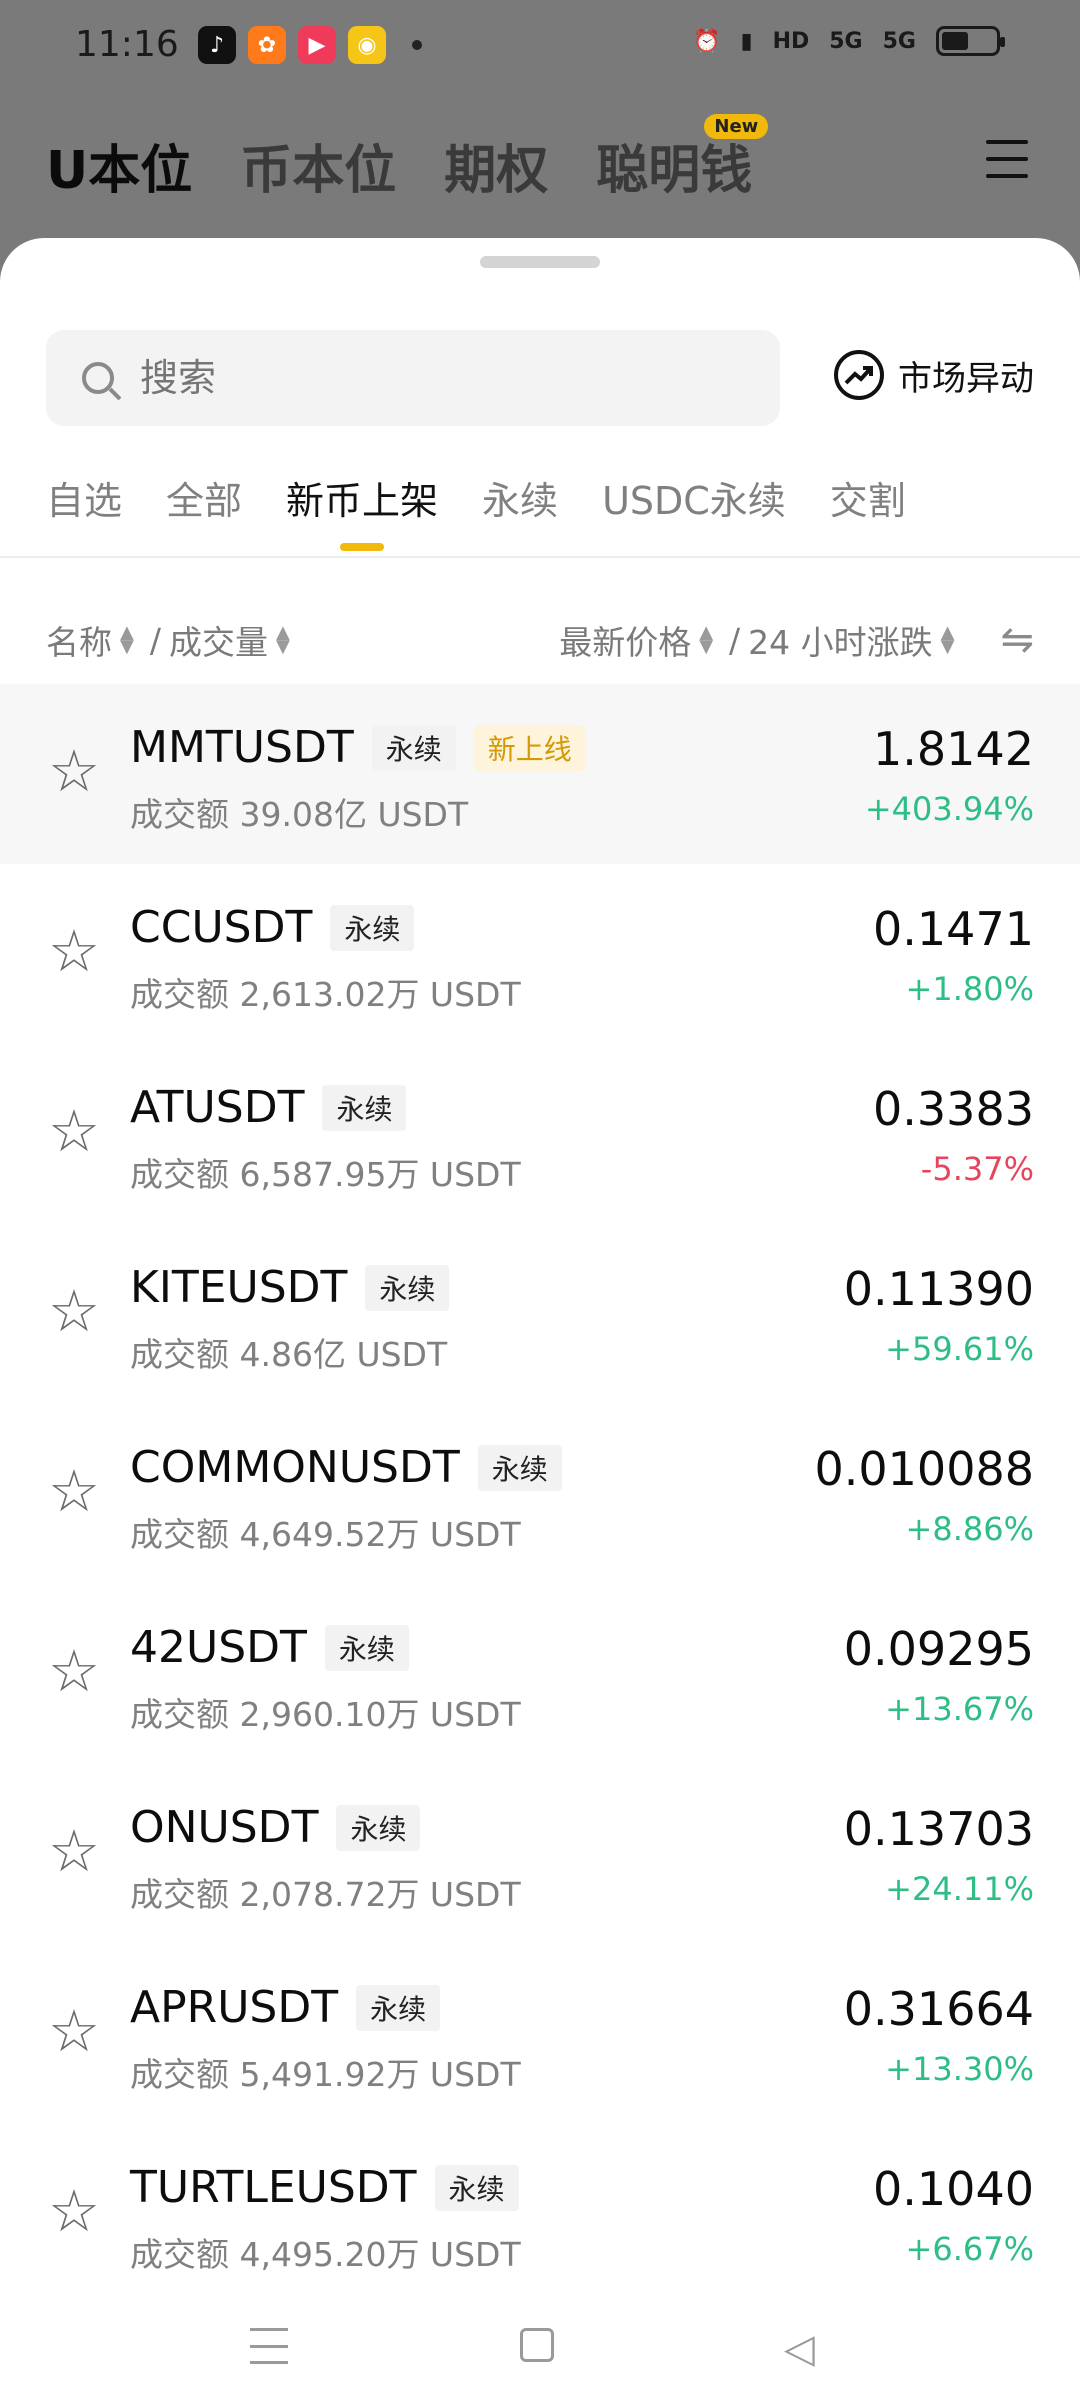  What do you see at coordinates (540, 641) in the screenshot?
I see `sort-header: 名称 ▲ ▼ / 成交量 ▲ ▼ 最新价格 ▲ ▼ / 24 小时涨跌 ▲ ▼ ⇋` at bounding box center [540, 641].